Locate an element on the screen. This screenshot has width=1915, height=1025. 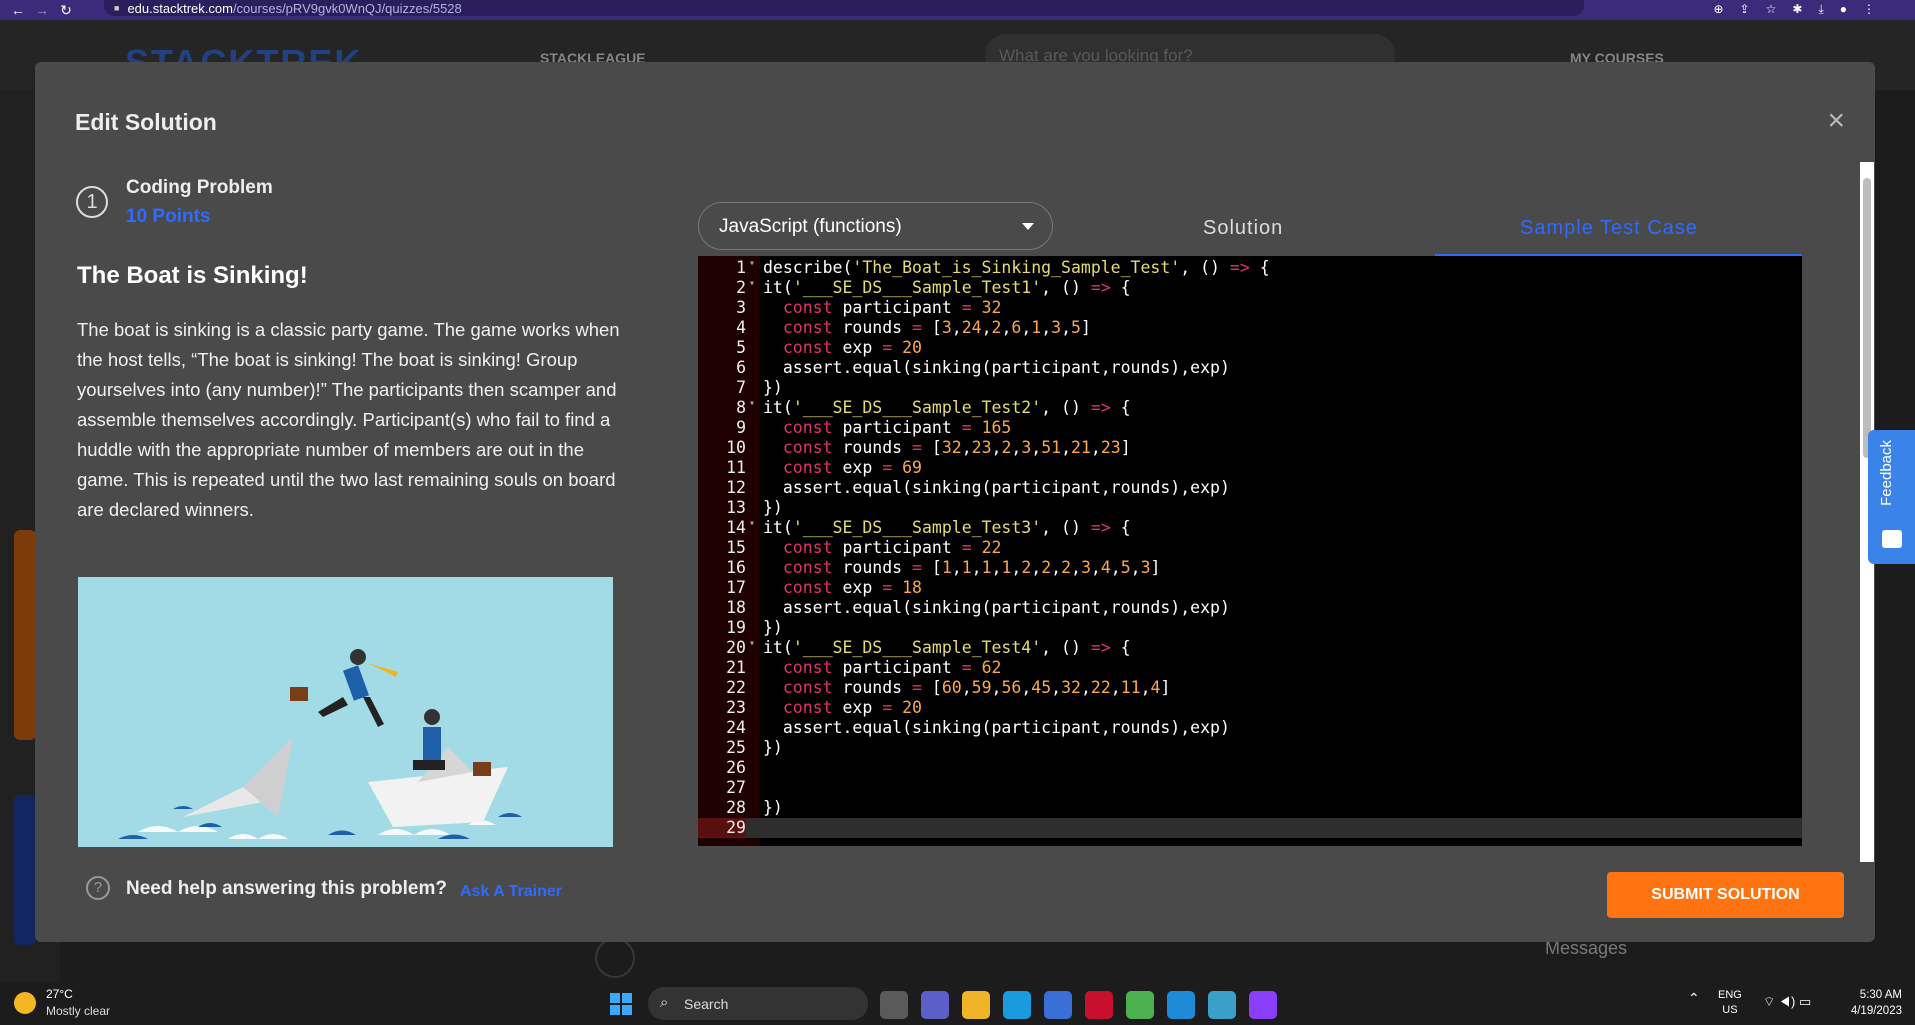
code-line: 2 ▾ it('___SE_DS___Sample_Test1', () => { is located at coordinates (1250, 288).